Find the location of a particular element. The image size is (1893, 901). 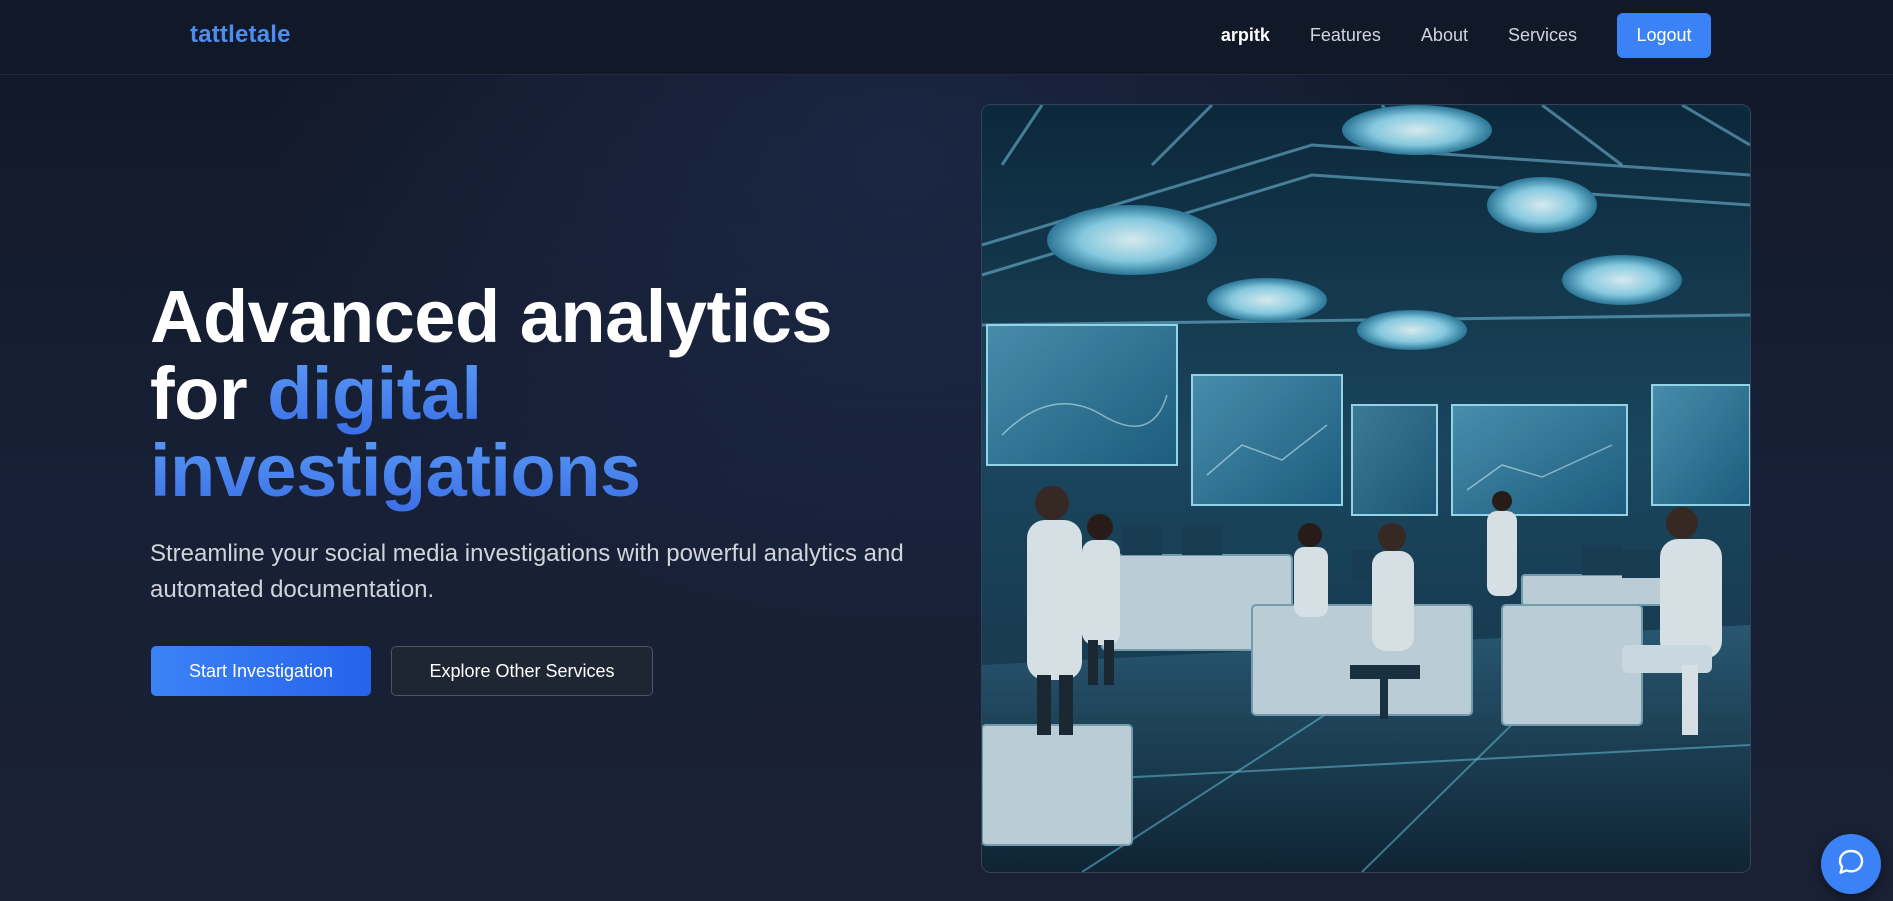

main-nav: arpitk Features About Services Logout is located at coordinates (1466, 35).